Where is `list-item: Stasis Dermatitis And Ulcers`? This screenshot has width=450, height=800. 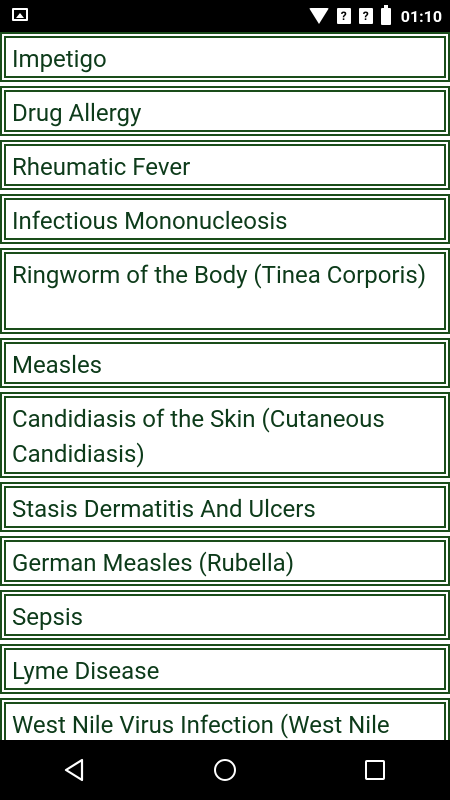
list-item: Stasis Dermatitis And Ulcers is located at coordinates (225, 507).